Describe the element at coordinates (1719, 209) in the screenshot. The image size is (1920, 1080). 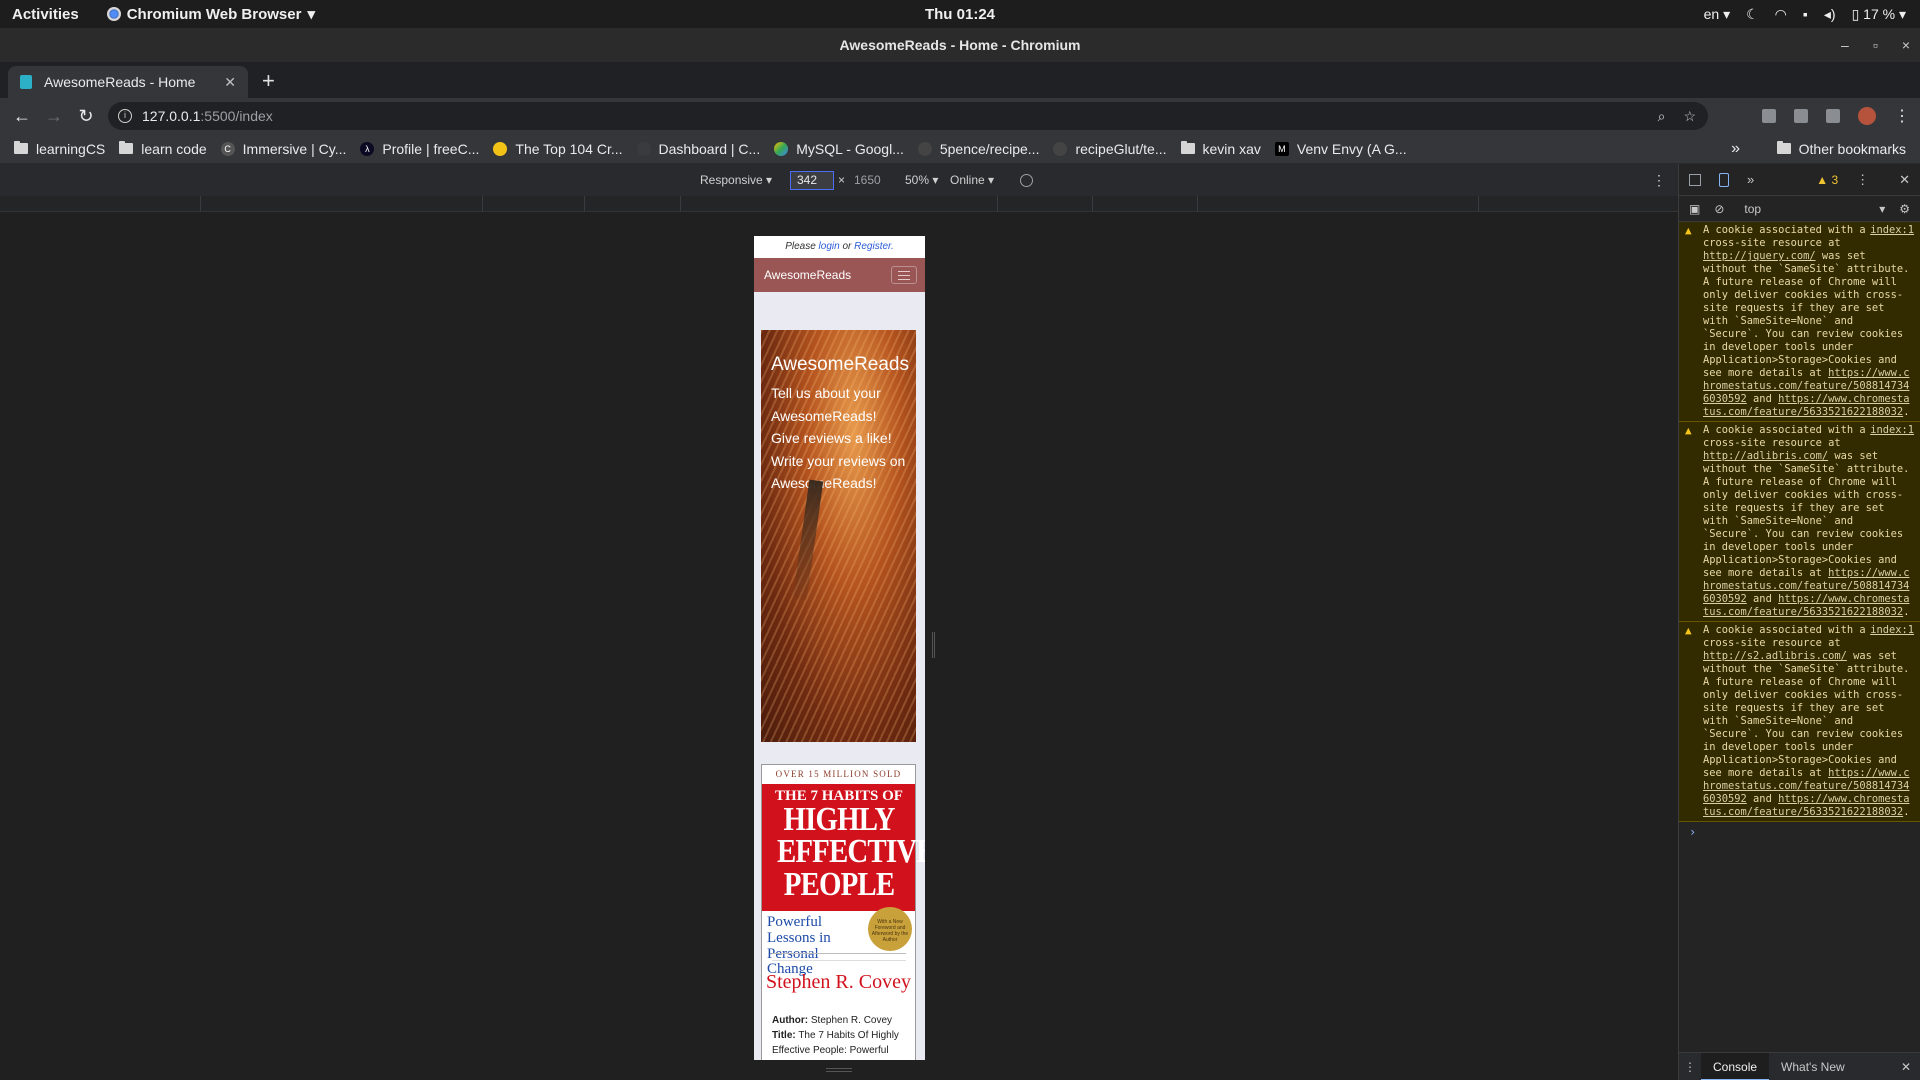
I see `clear-console-icon: ⊘` at that location.